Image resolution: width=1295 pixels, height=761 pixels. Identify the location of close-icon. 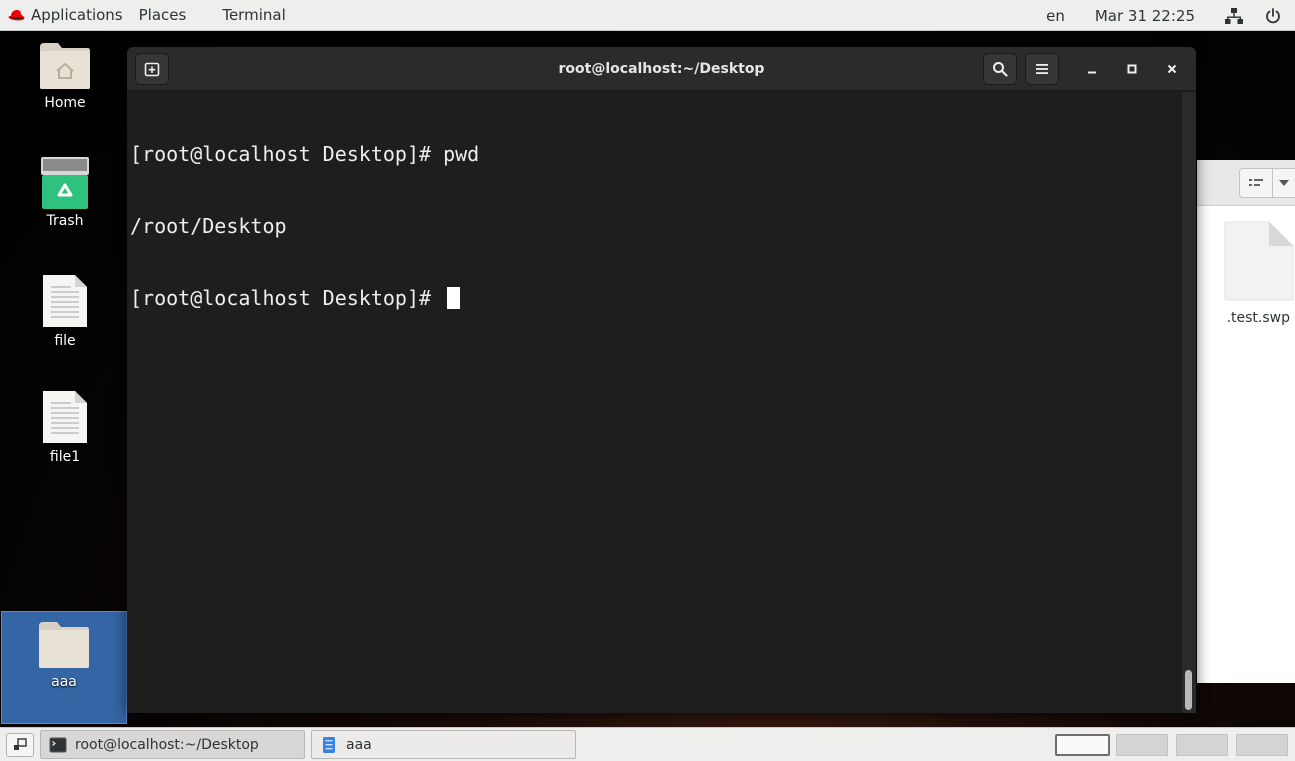
(1172, 69).